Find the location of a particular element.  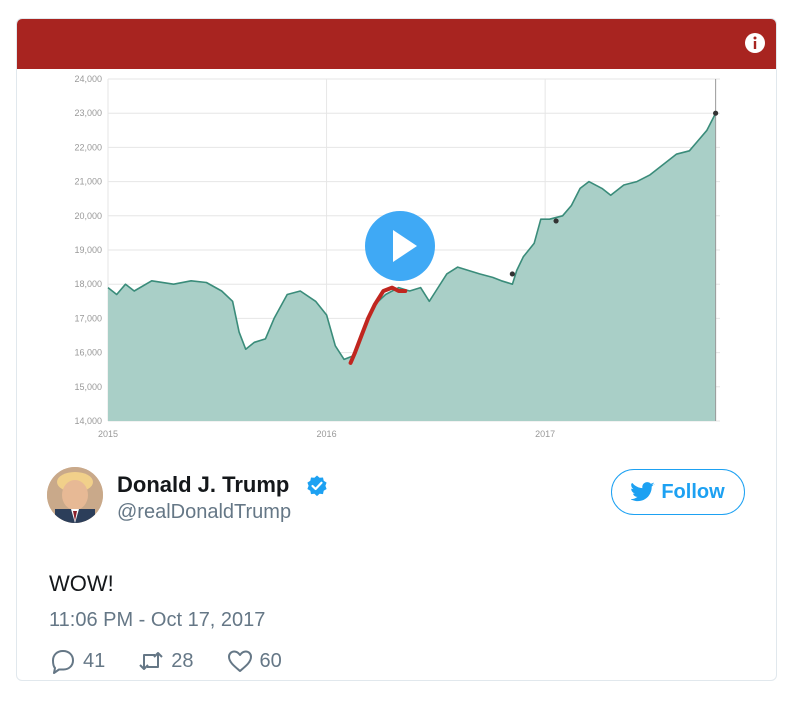

display-name: Donald J. Trump is located at coordinates (203, 485).